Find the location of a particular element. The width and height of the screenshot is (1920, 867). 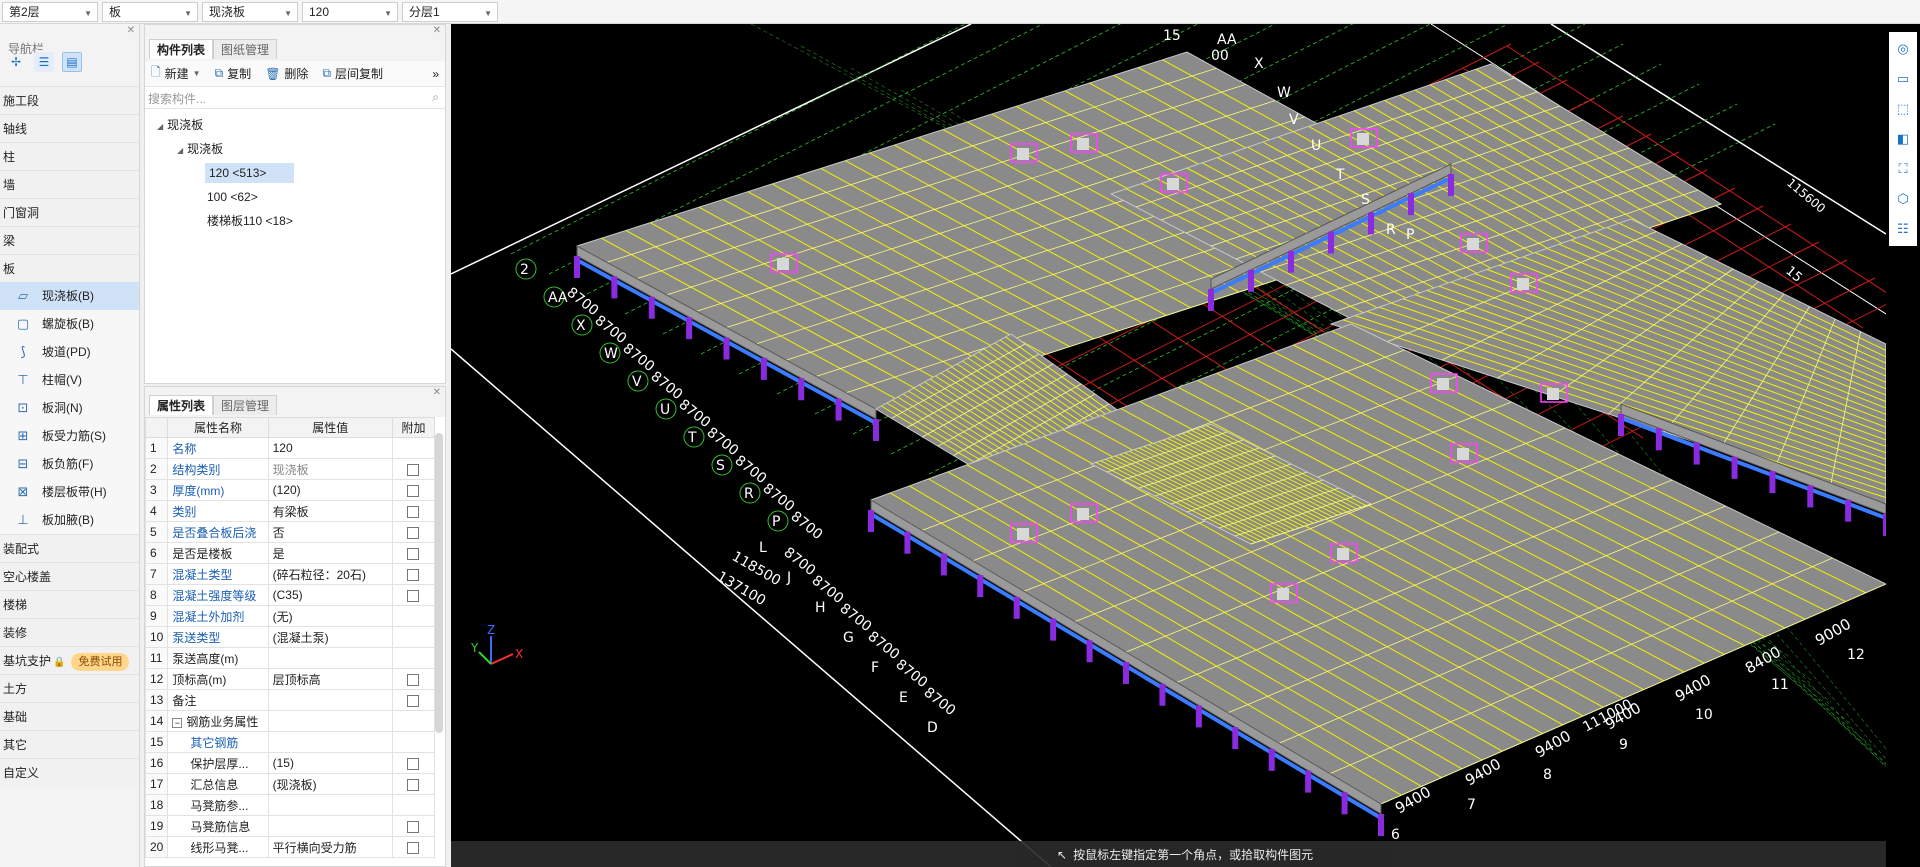

property-row: 16 保护层厚... (15) is located at coordinates (290, 763).